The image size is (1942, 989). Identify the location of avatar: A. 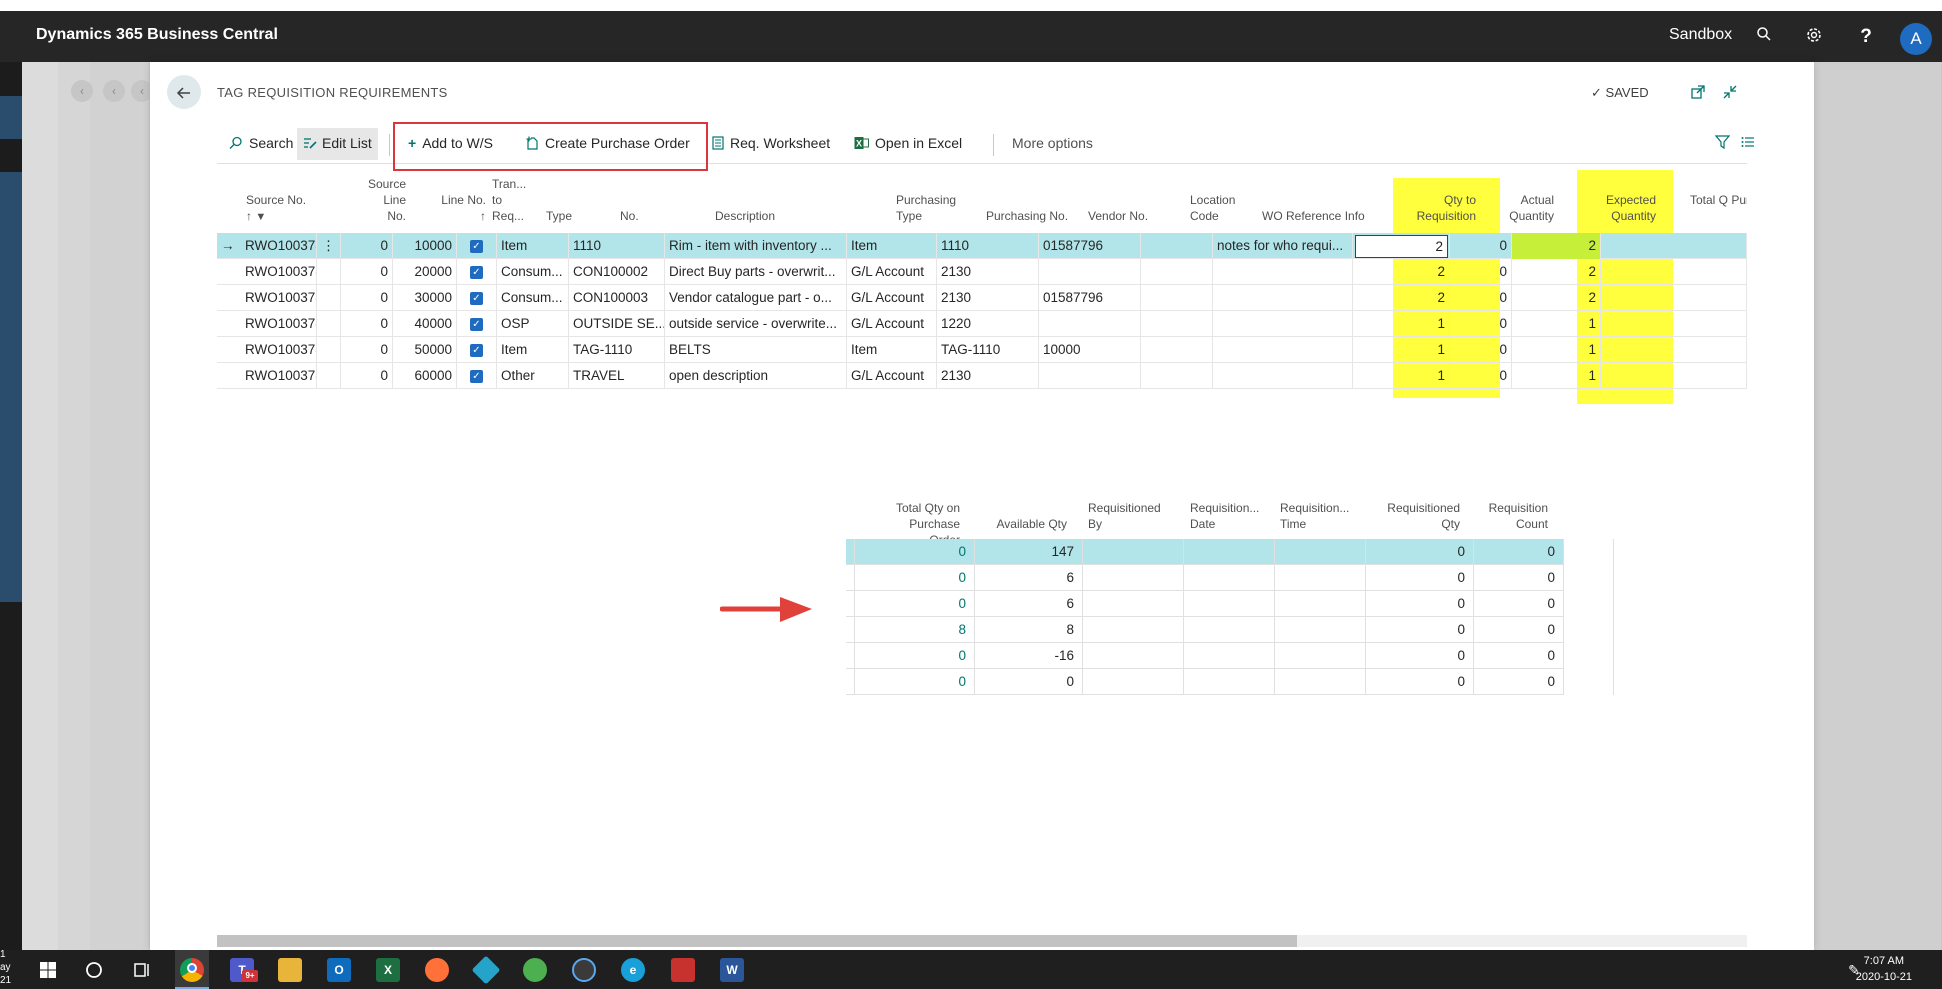
(1916, 39).